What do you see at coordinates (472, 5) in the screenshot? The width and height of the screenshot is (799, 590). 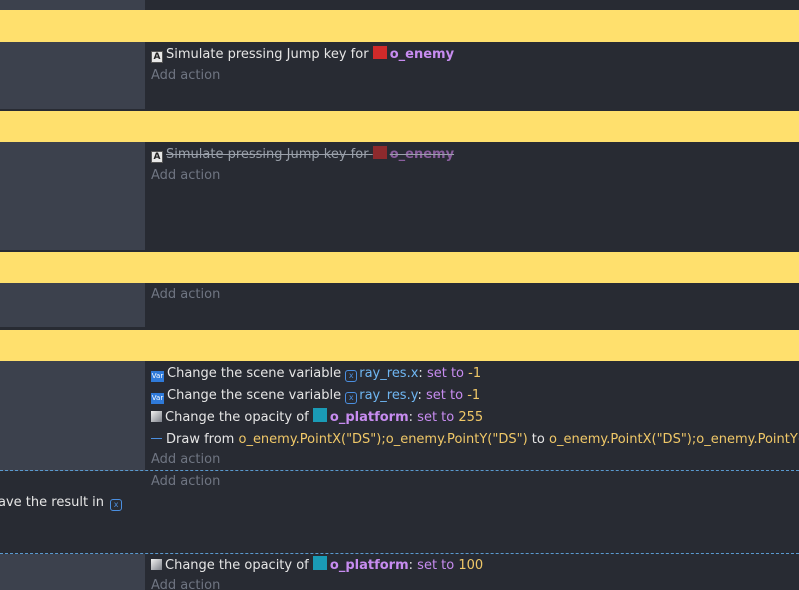 I see `actions-panel` at bounding box center [472, 5].